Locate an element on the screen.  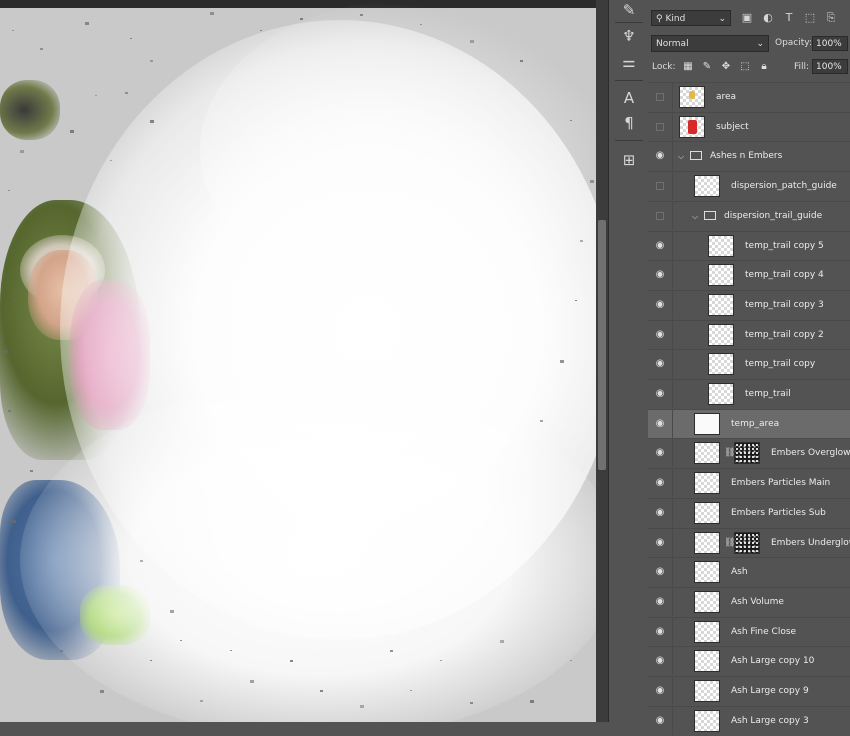
layer-name: Ash Large copy 3 is located at coordinates (770, 720).